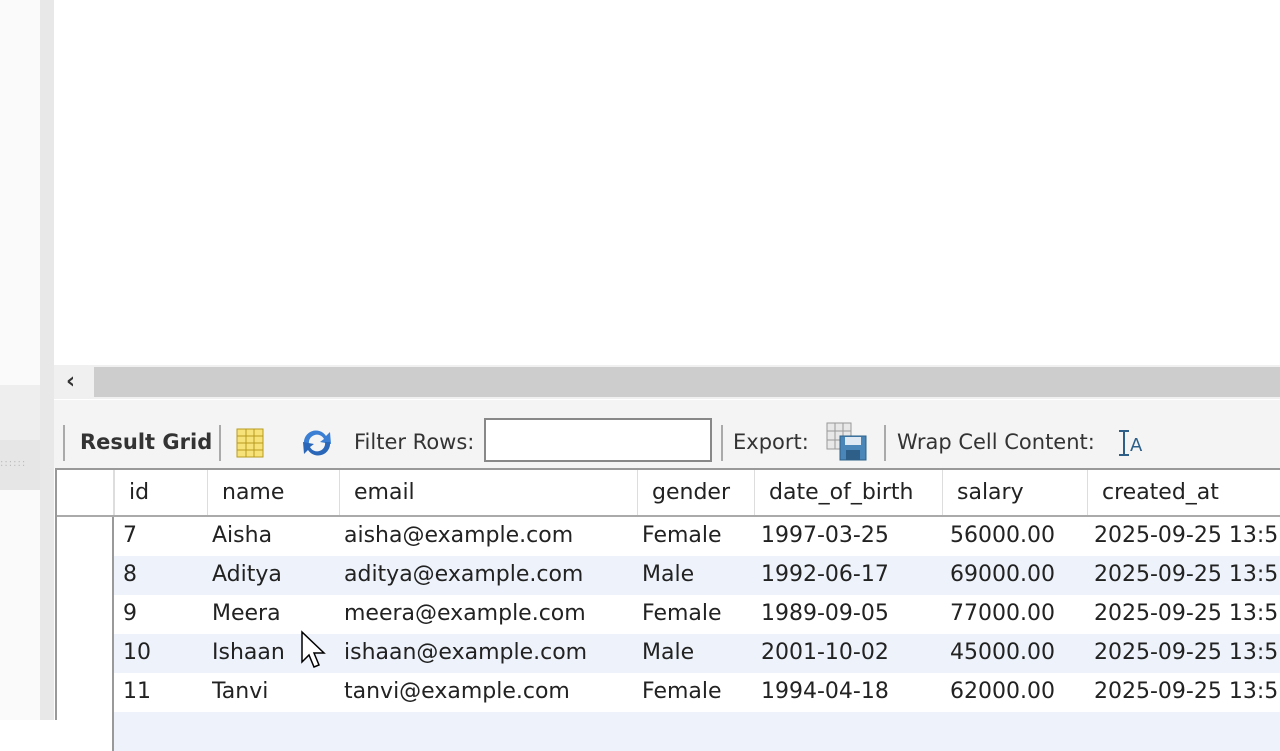 Image resolution: width=1280 pixels, height=751 pixels. Describe the element at coordinates (1002, 574) in the screenshot. I see `cell-salary: 69000.00` at that location.